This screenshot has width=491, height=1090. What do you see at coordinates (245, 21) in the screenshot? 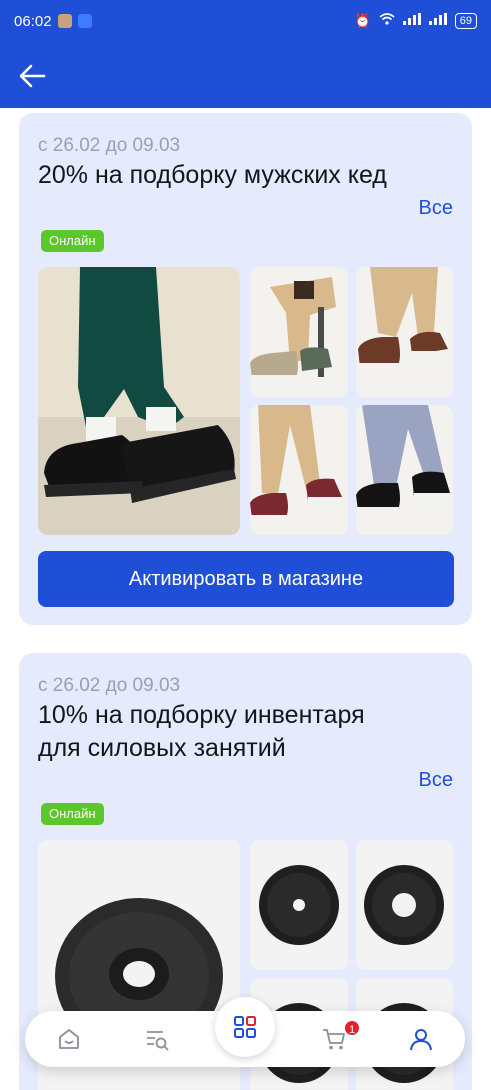
I see `status-bar: 06:02 ⏰ 69` at bounding box center [245, 21].